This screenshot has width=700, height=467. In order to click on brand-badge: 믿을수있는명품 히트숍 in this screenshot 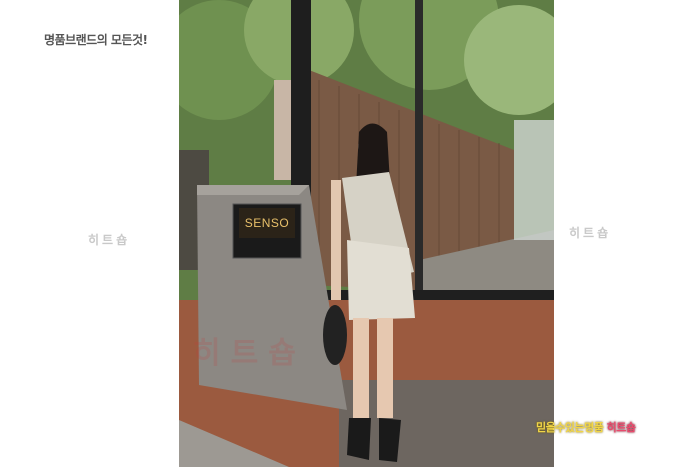, I will do `click(586, 427)`.